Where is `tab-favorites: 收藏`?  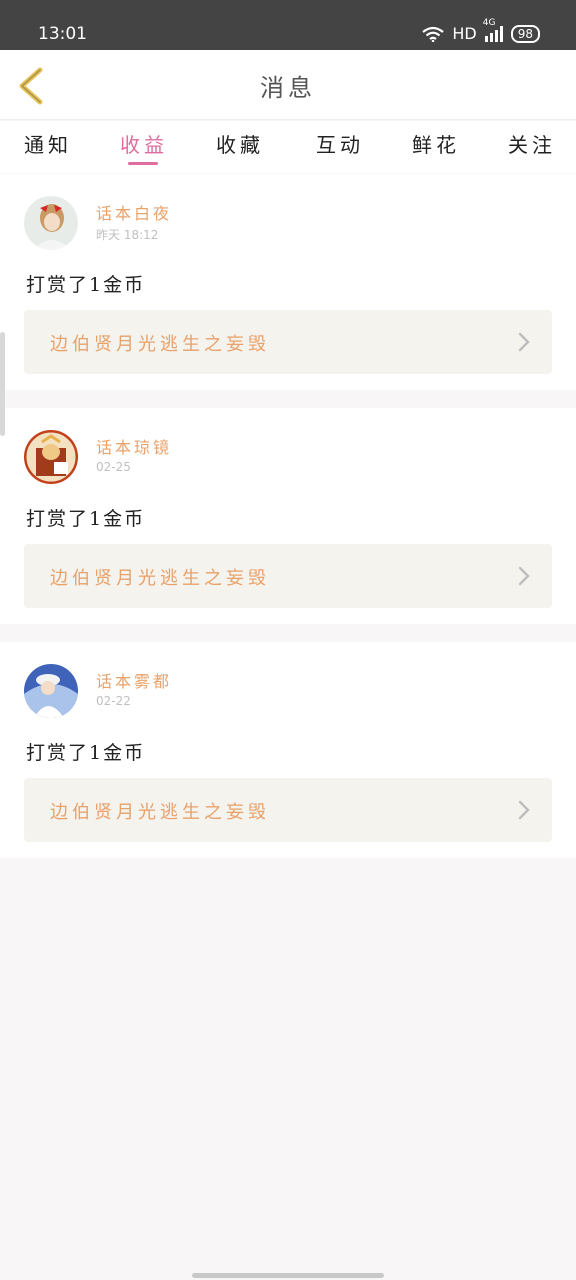 tab-favorites: 收藏 is located at coordinates (240, 143).